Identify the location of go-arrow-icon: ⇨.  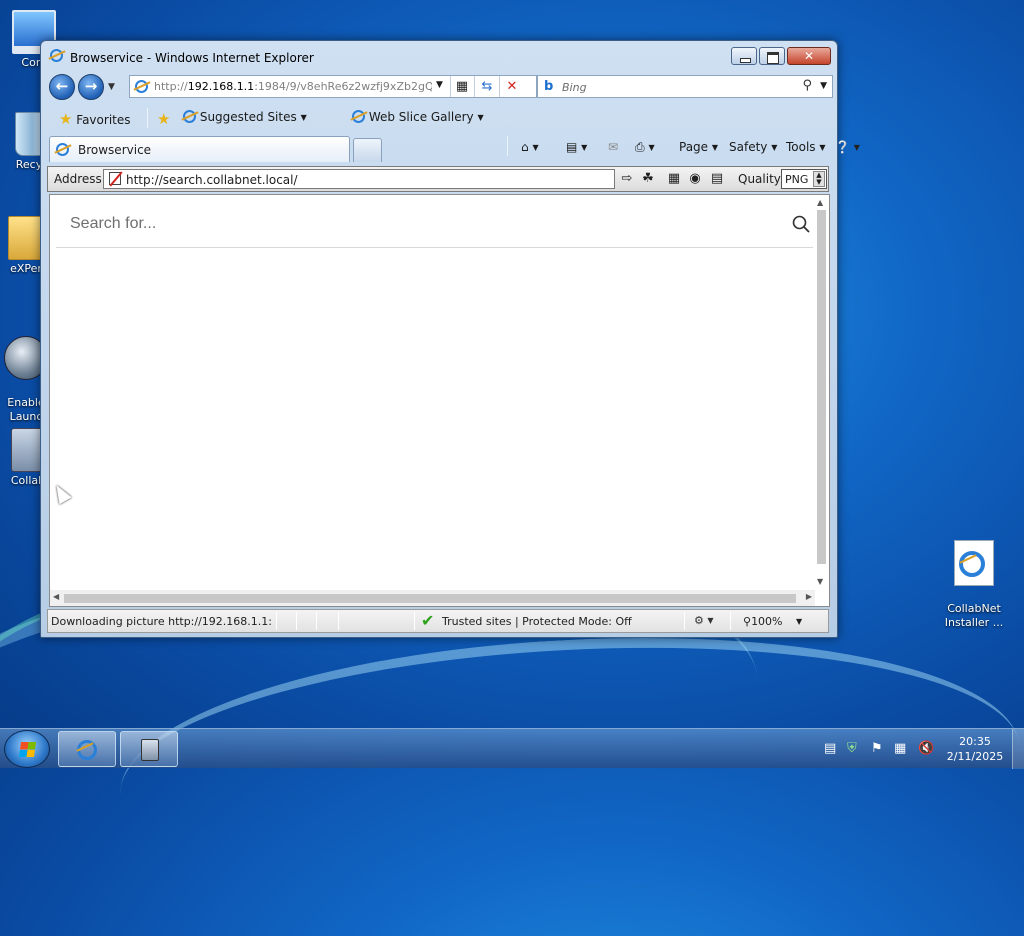
(627, 179).